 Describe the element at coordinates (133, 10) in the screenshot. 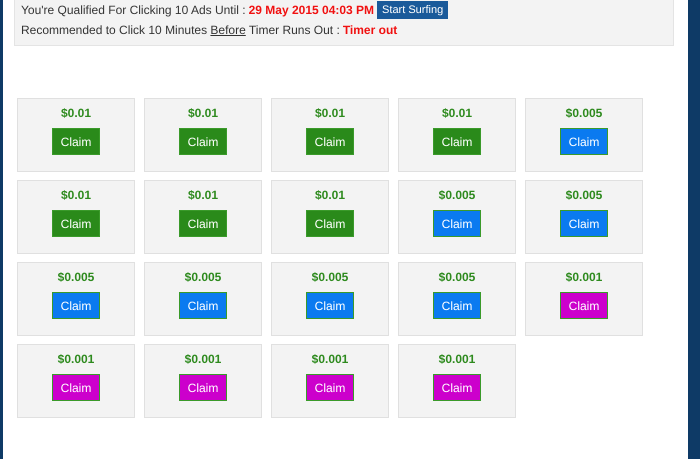

I see `qualified-label: You're Qualified For Clicking 10 Ads Until :` at that location.